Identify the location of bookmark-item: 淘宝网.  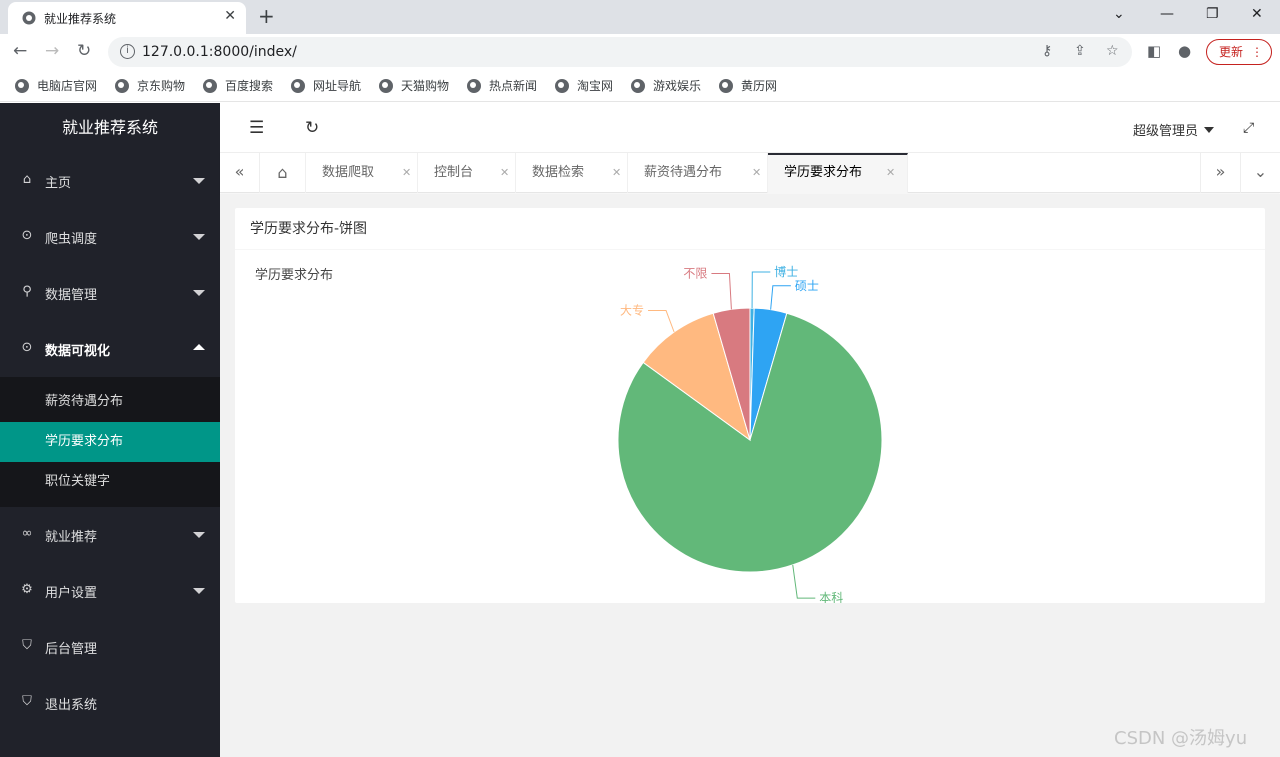
(584, 85).